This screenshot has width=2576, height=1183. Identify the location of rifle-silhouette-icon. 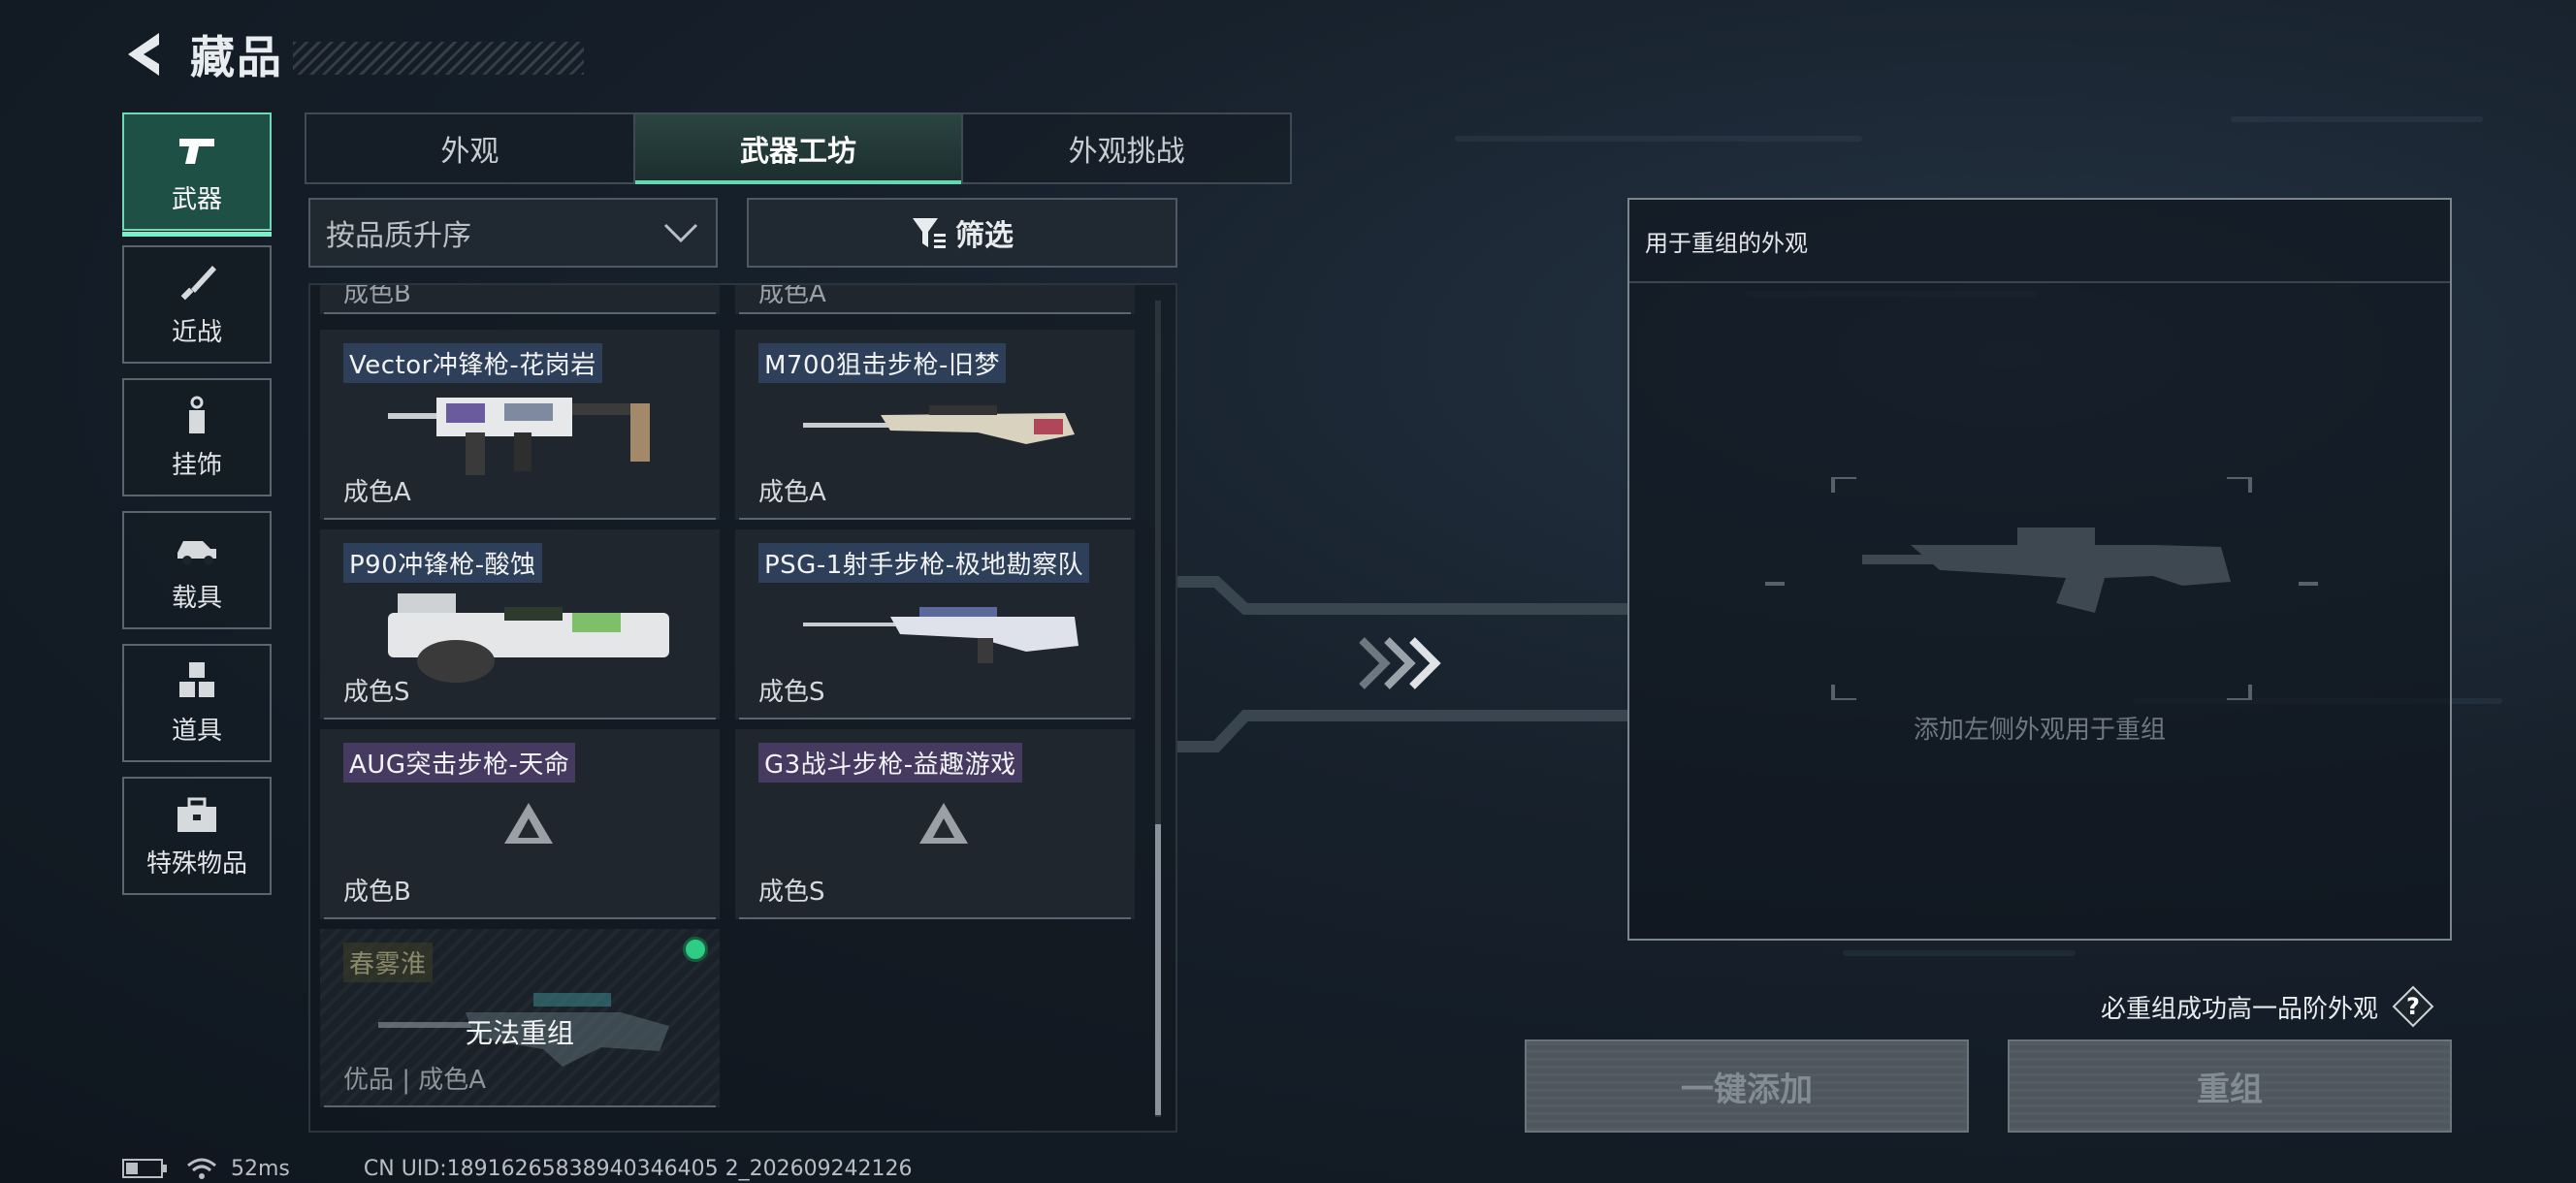
(2046, 570).